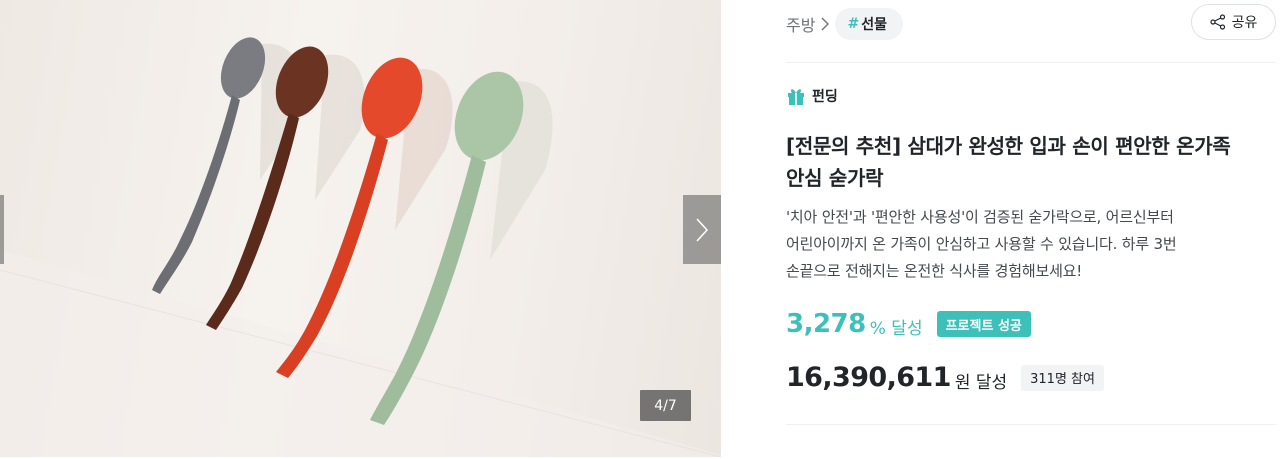 The width and height of the screenshot is (1280, 459). Describe the element at coordinates (934, 271) in the screenshot. I see `description-line: 손끝으로 전해지는 온전한 식사를 경험해보세요!` at that location.